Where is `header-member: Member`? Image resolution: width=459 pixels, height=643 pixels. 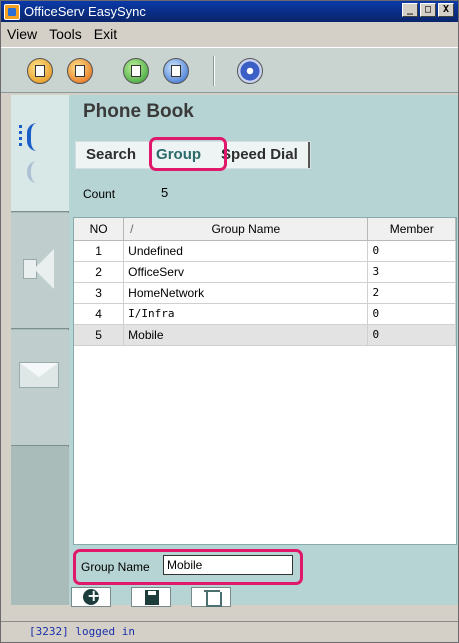
header-member: Member is located at coordinates (411, 229).